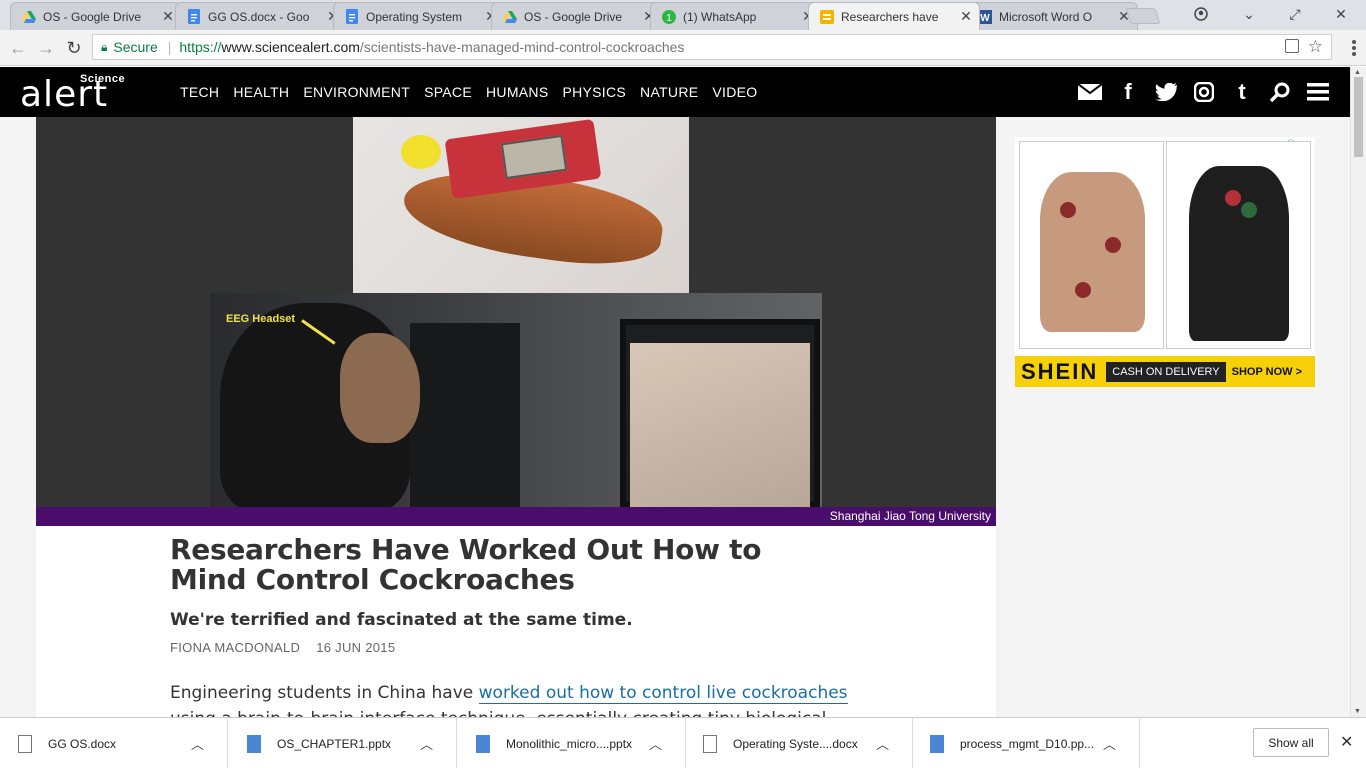  I want to click on twitter-icon, so click(1166, 92).